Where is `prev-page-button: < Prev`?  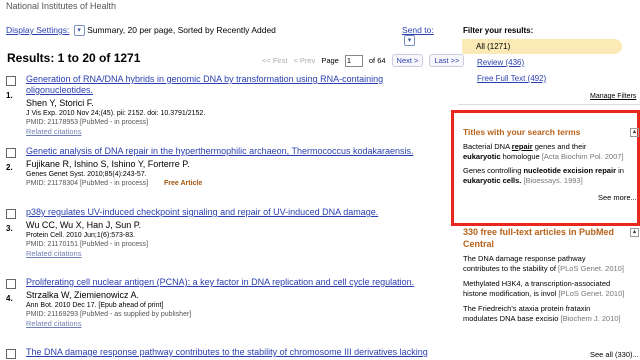
prev-page-button: < Prev is located at coordinates (304, 60).